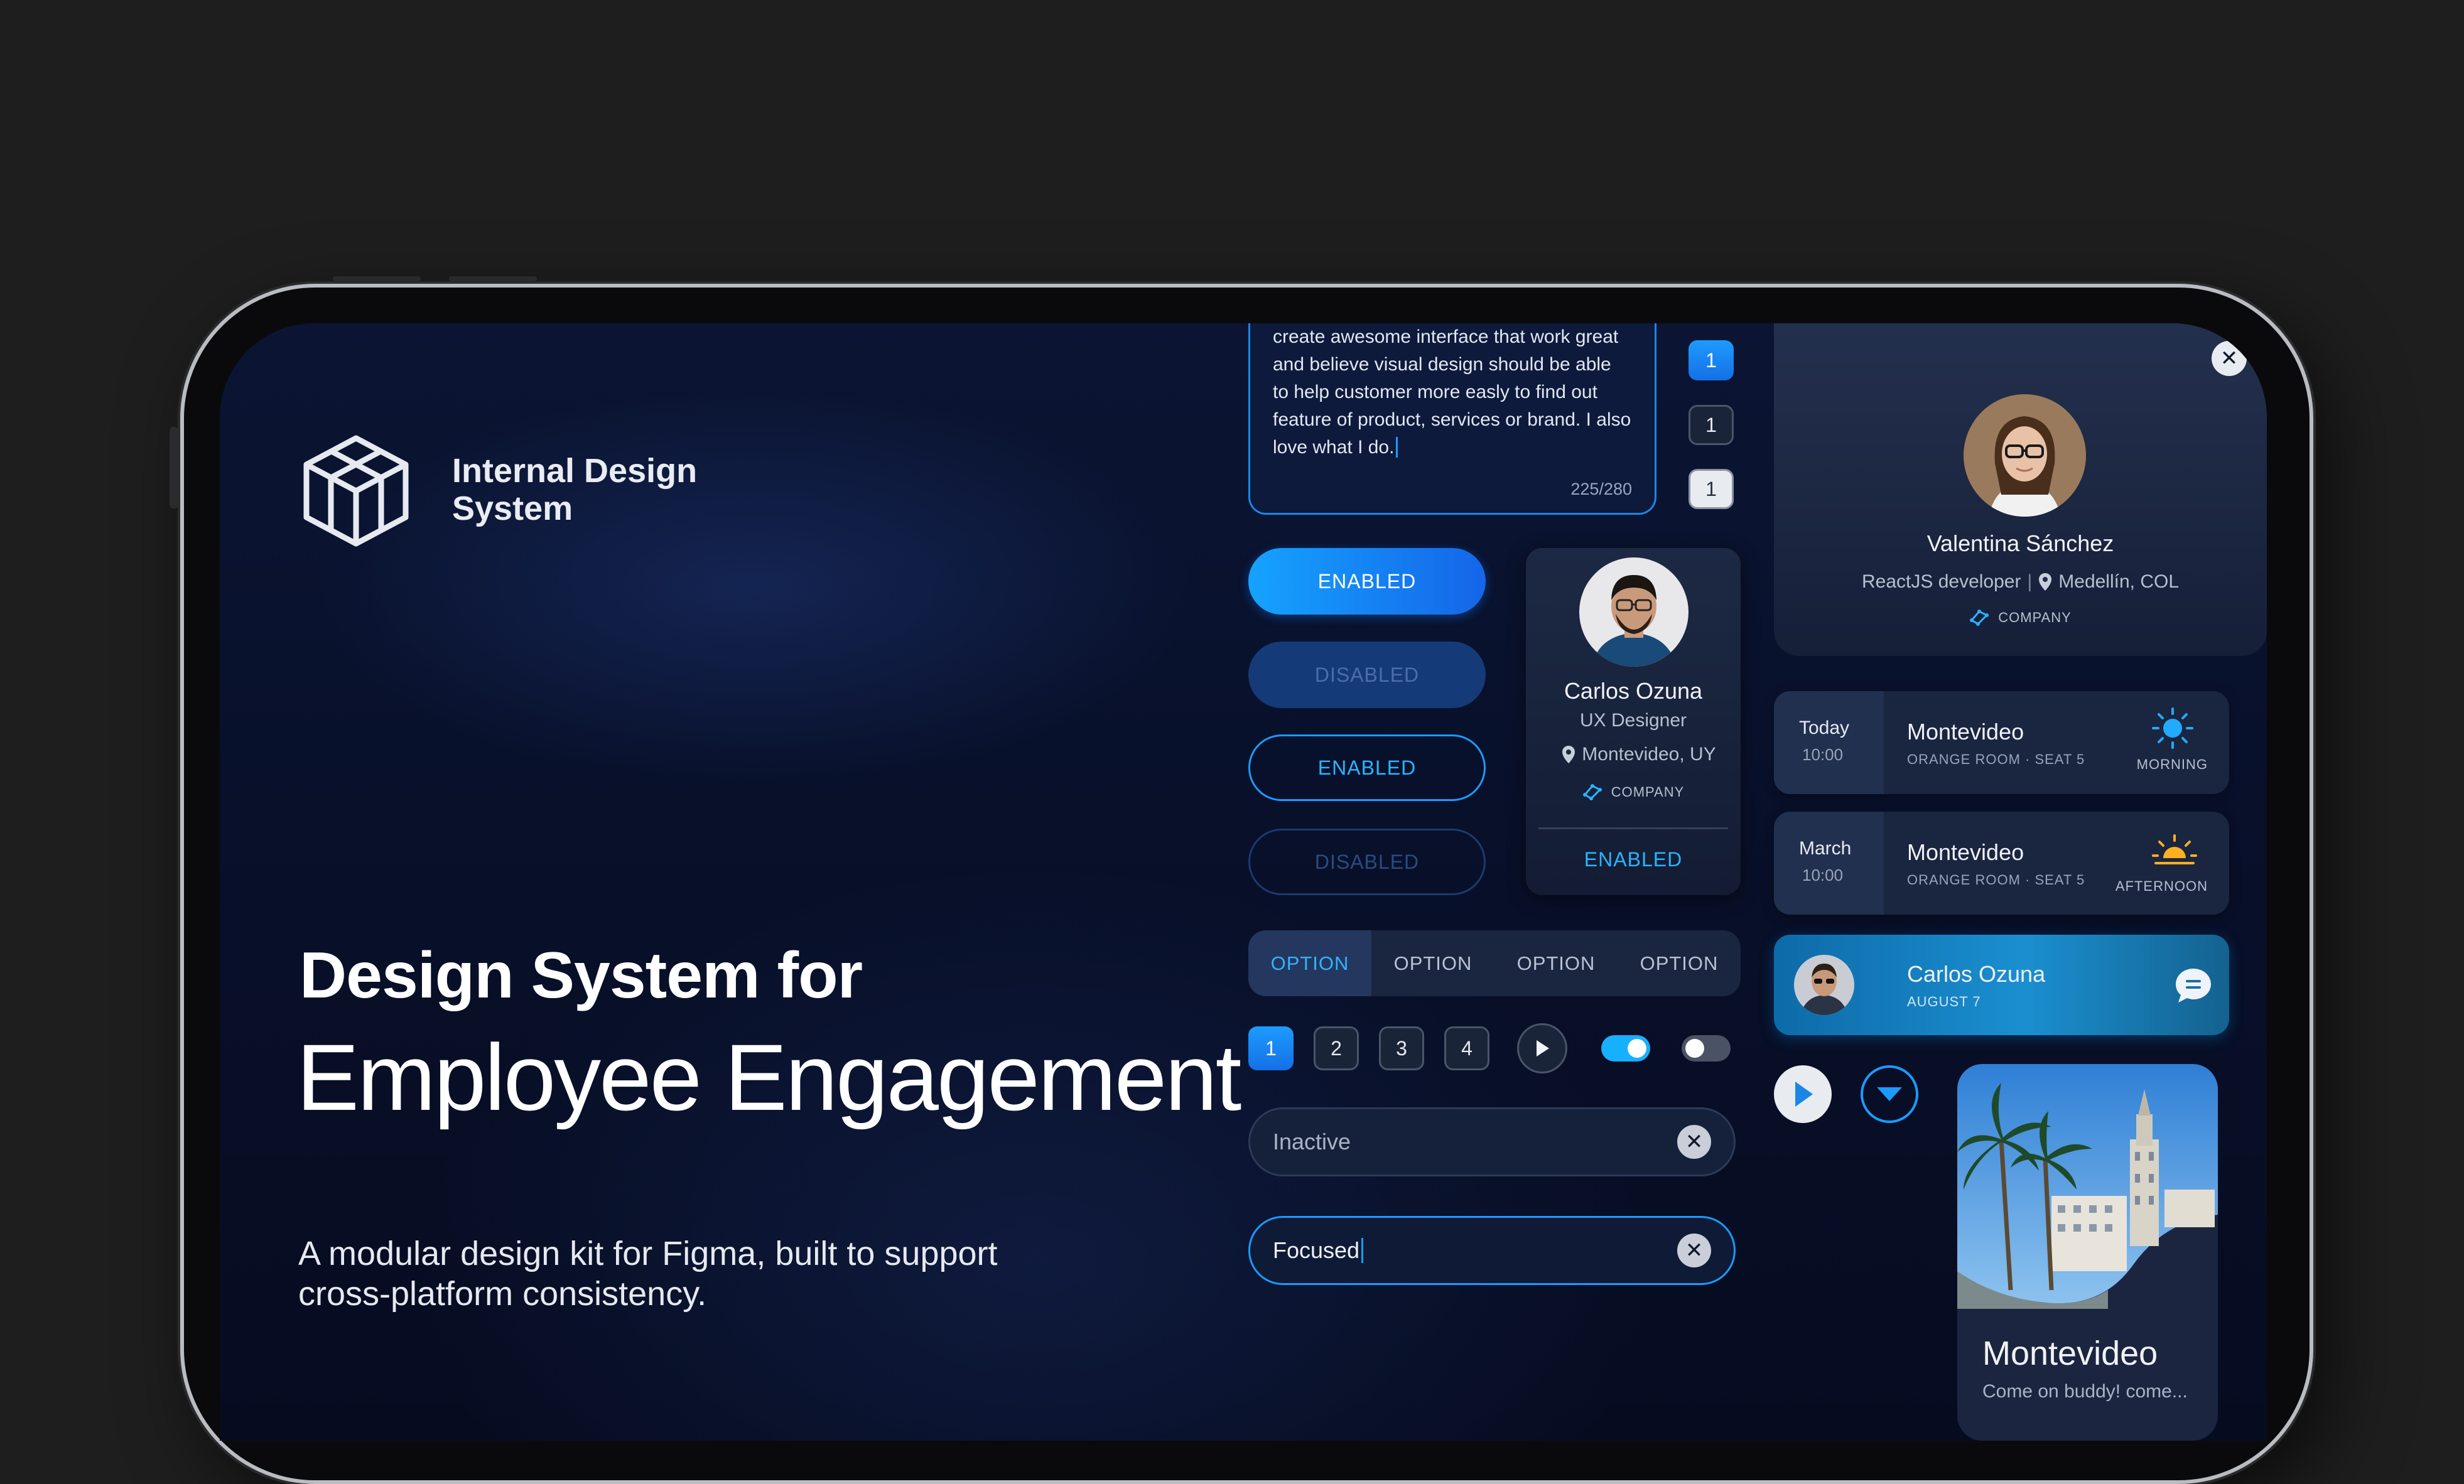 This screenshot has width=2464, height=1484. Describe the element at coordinates (1711, 425) in the screenshot. I see `page-square-default: 1` at that location.